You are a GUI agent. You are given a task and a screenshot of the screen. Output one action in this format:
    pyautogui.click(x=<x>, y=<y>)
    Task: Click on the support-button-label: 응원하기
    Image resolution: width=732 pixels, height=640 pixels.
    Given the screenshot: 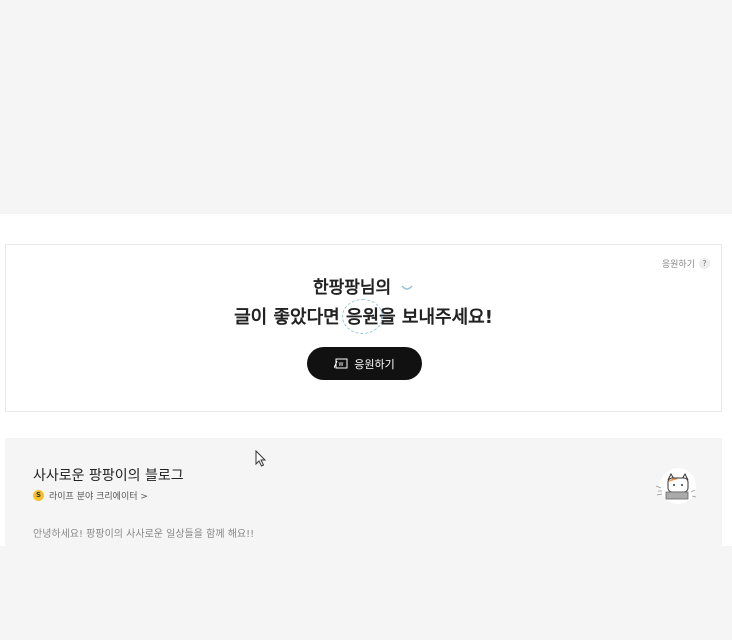 What is the action you would take?
    pyautogui.click(x=374, y=364)
    